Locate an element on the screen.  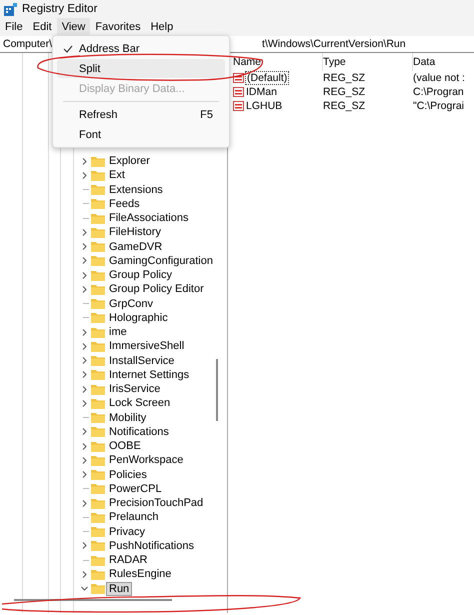
table-cell-text: (value not : is located at coordinates (439, 78).